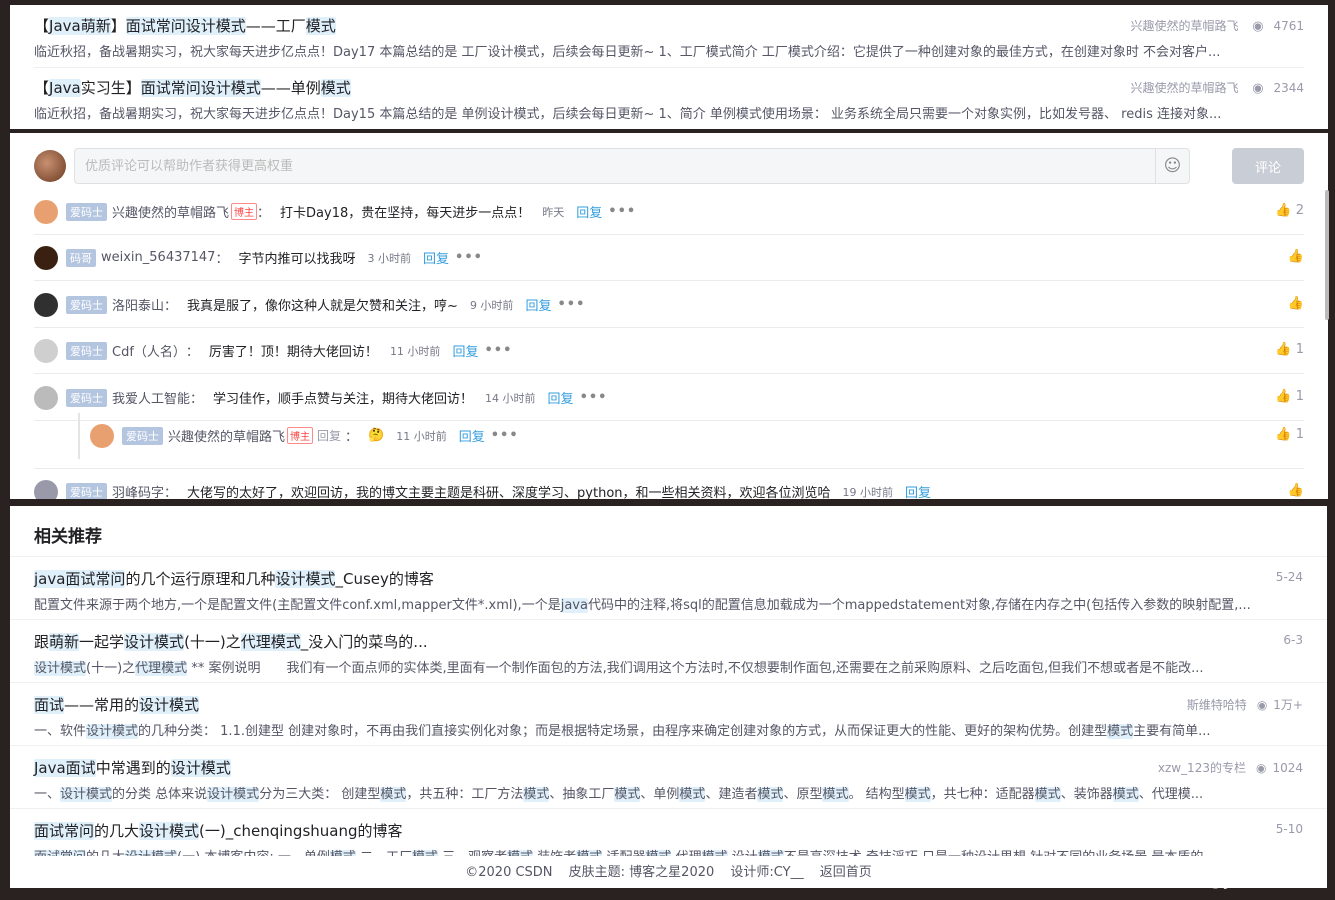  What do you see at coordinates (218, 830) in the screenshot?
I see `recommend-item-title: 面试常问的几大设计模式(一)_chenqingshuang的博客` at bounding box center [218, 830].